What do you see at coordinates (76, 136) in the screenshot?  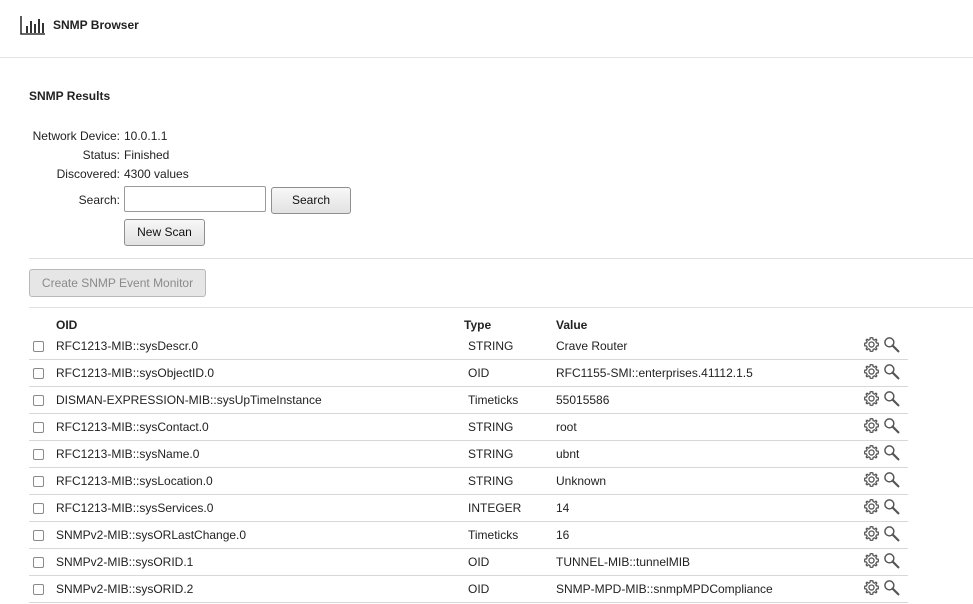 I see `device-label: Network Device:` at bounding box center [76, 136].